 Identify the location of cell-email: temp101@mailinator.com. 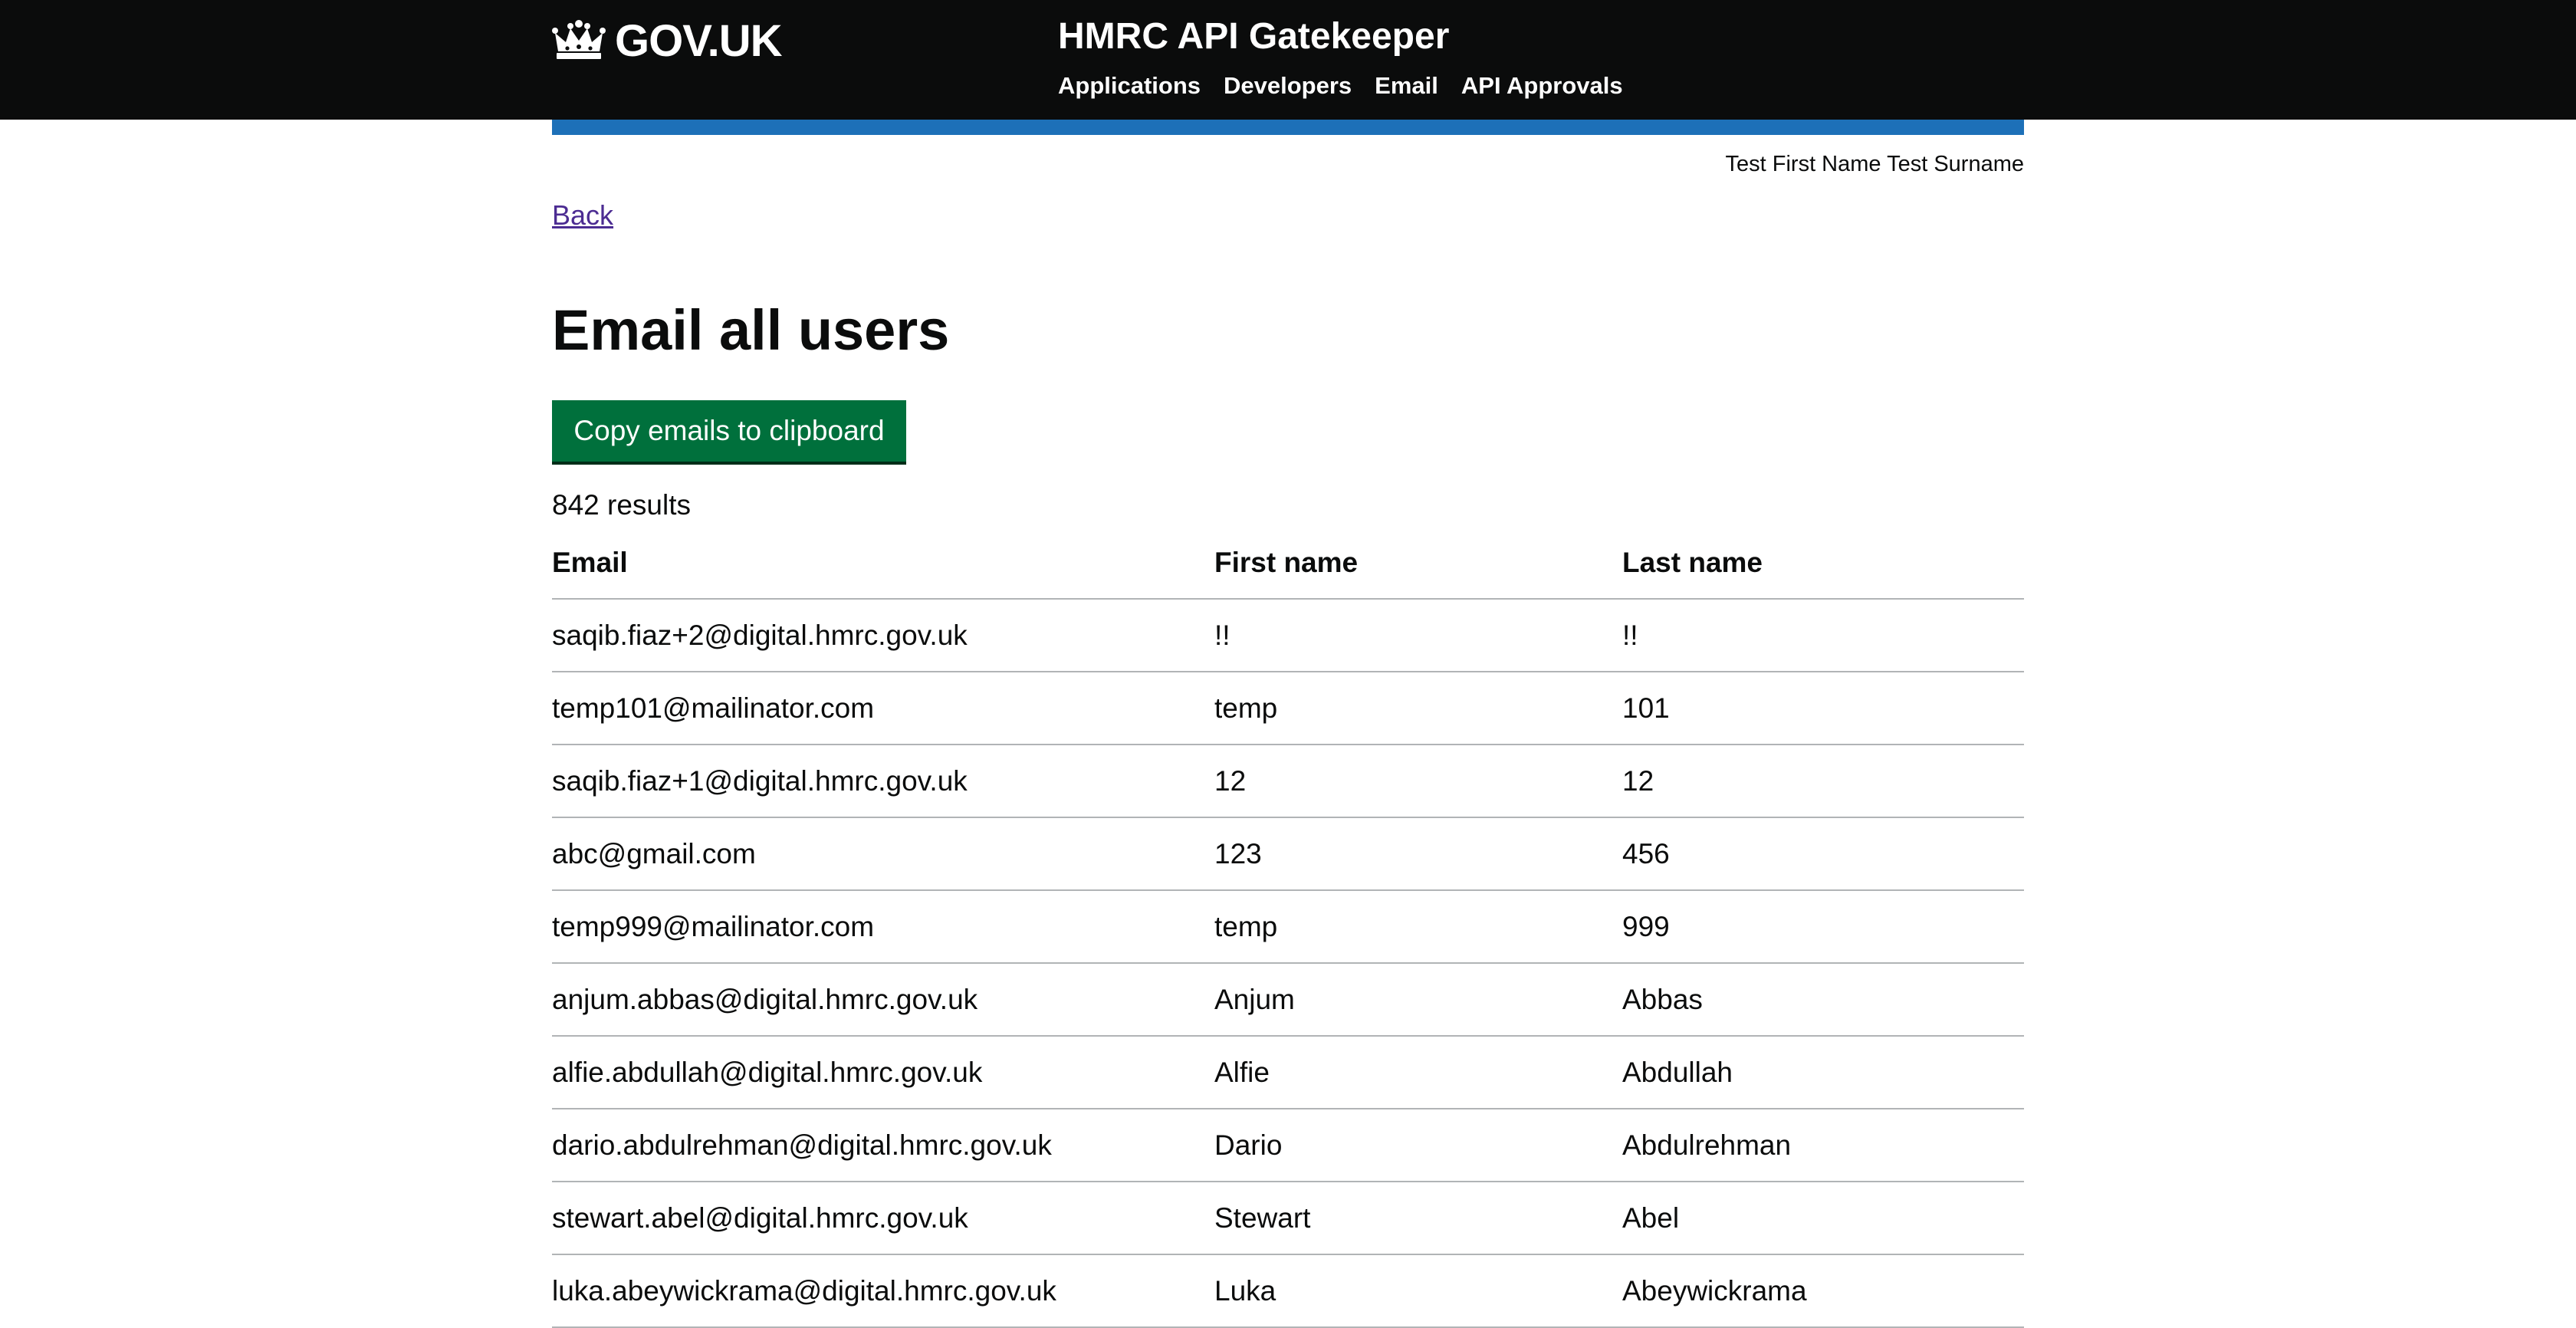
(883, 708).